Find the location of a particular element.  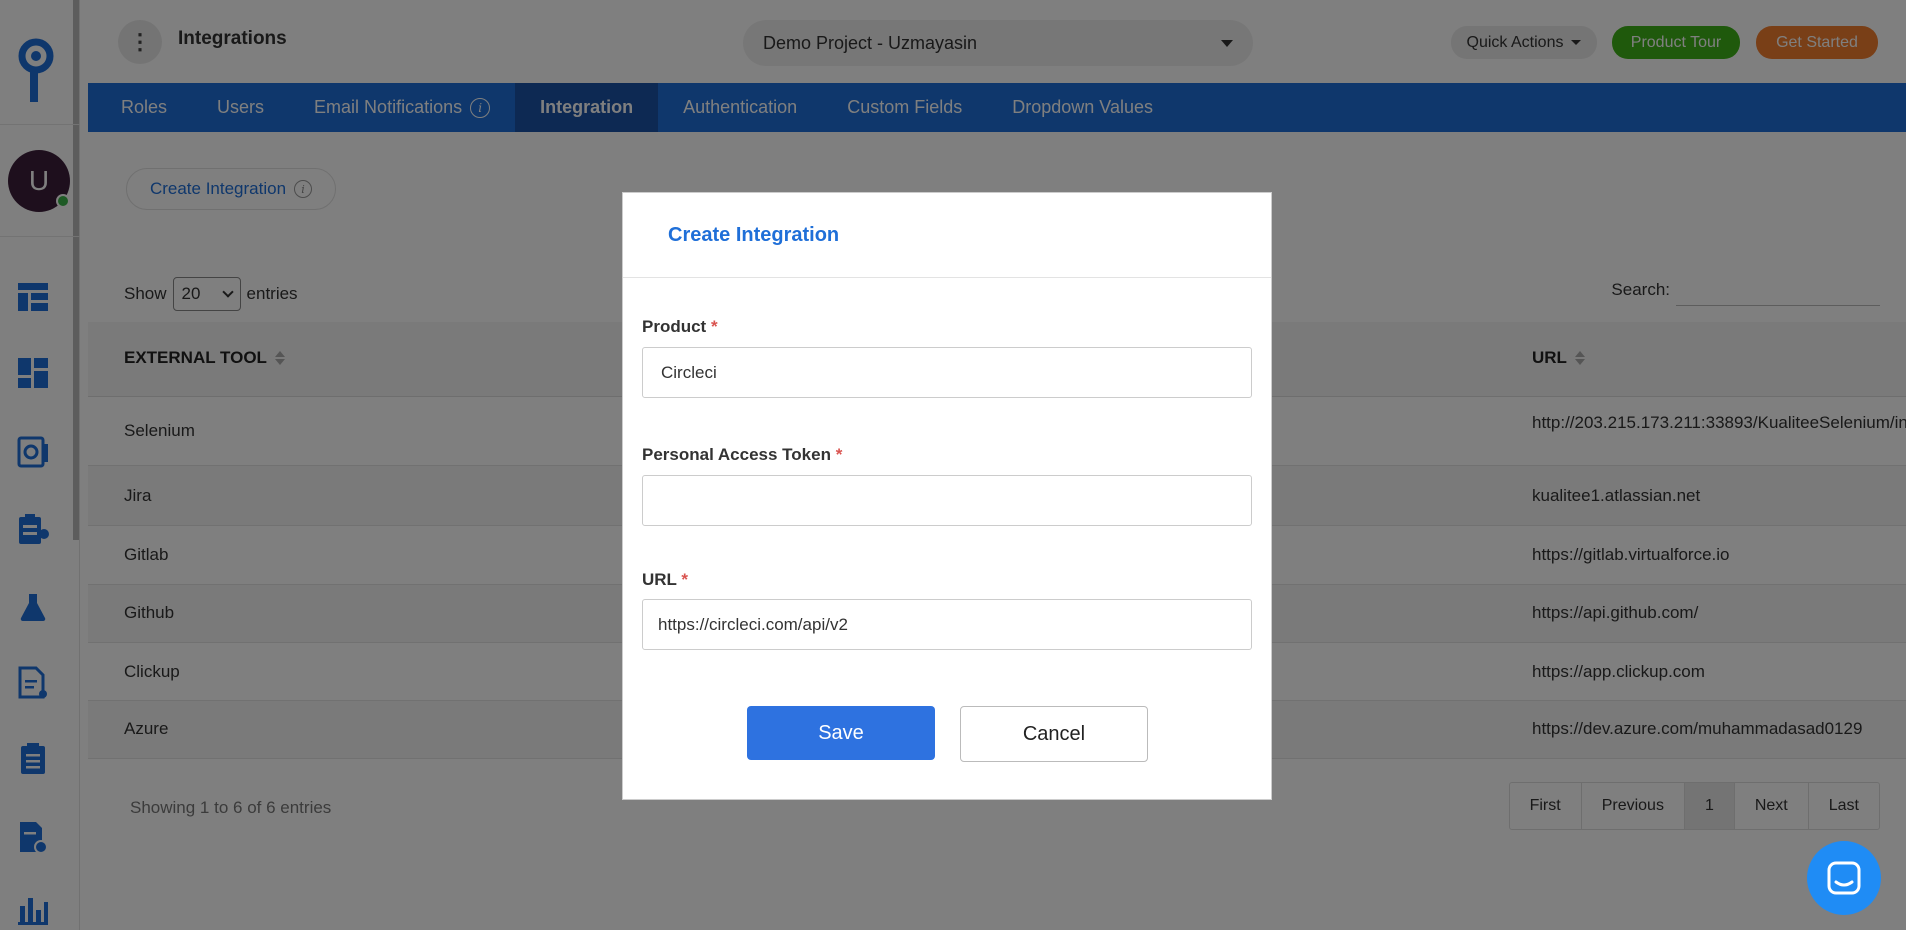

cancel-button: Cancel is located at coordinates (1054, 734).